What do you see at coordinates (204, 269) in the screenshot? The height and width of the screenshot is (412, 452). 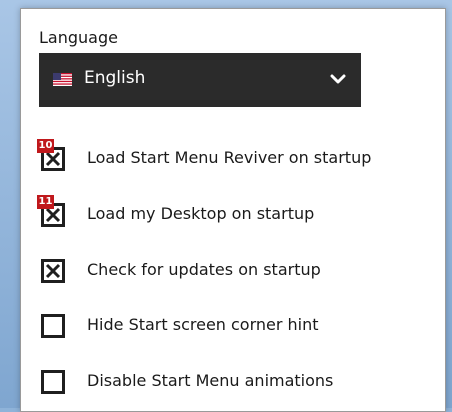 I see `option-label: Check for updates on startup` at bounding box center [204, 269].